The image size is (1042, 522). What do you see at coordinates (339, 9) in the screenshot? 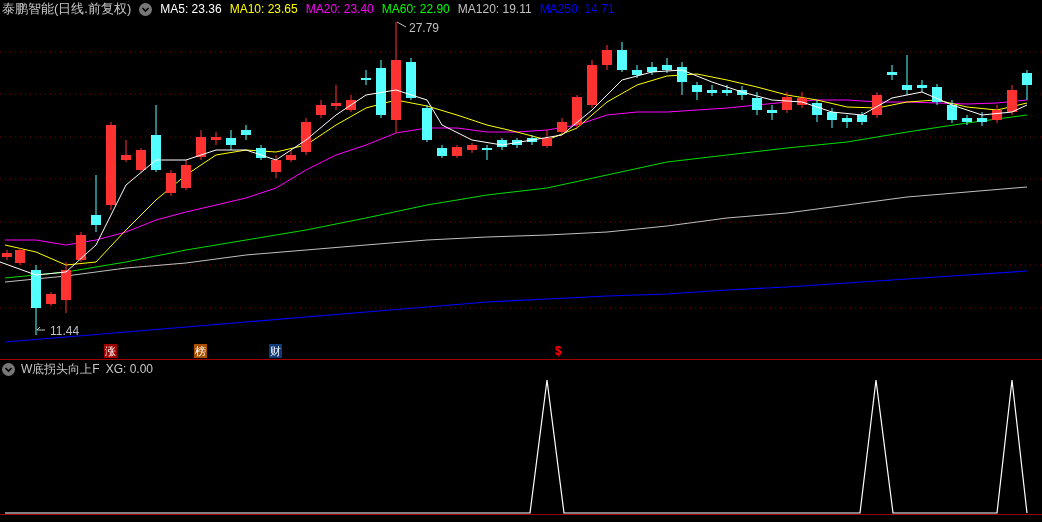
I see `indicator-value: MA20: 23.40` at bounding box center [339, 9].